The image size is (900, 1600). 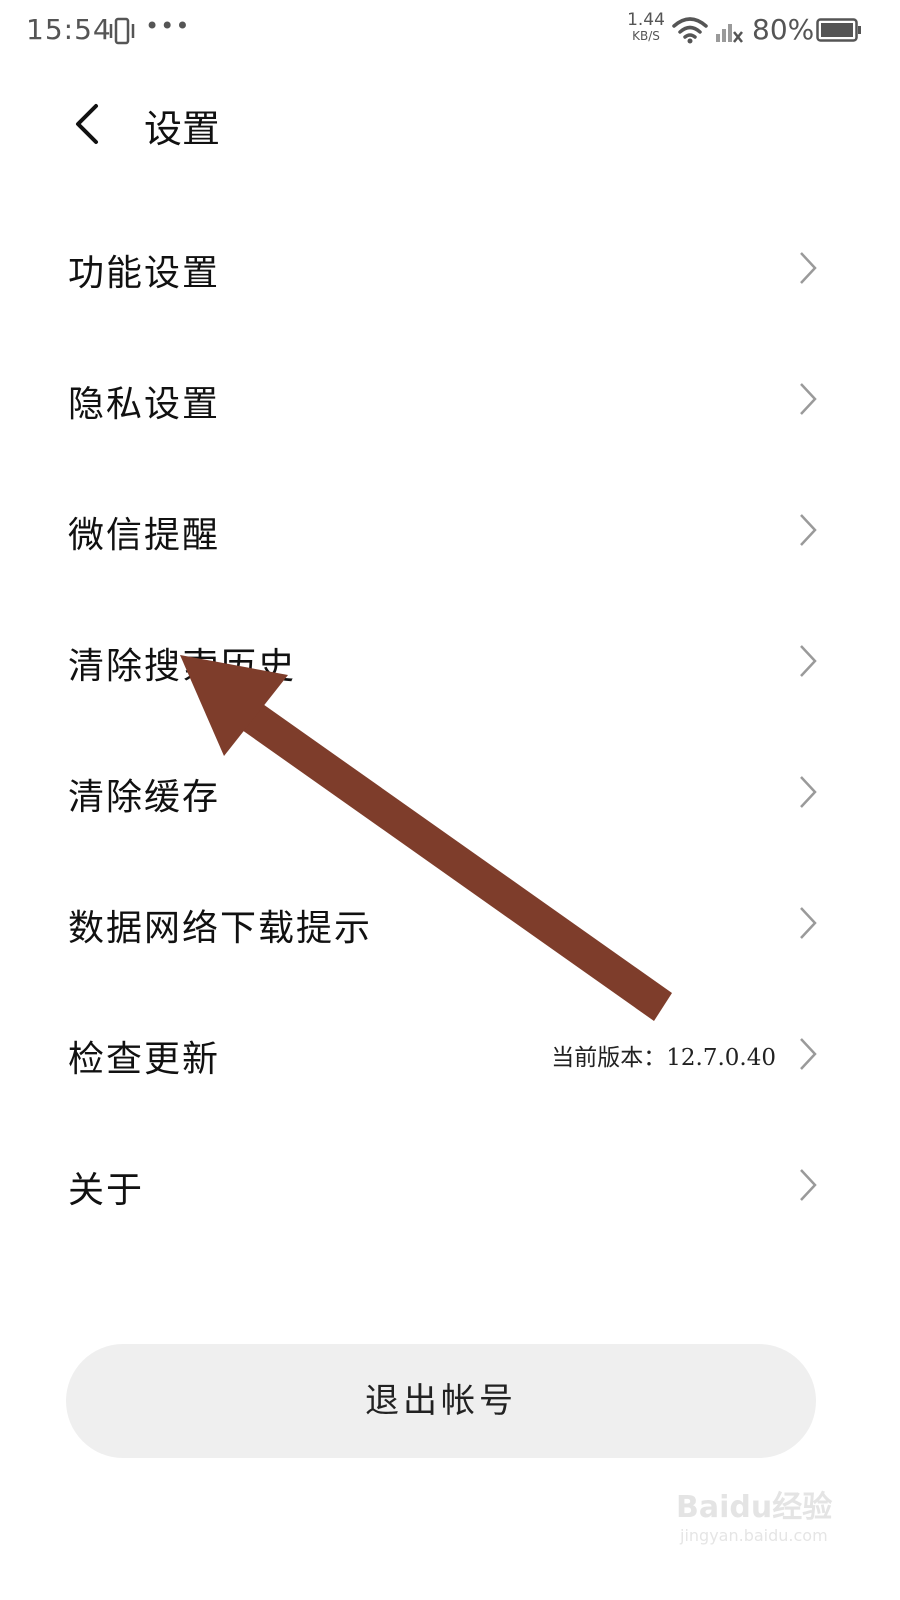 I want to click on menu-item-clear-search-history: 清除搜索历史, so click(x=450, y=658).